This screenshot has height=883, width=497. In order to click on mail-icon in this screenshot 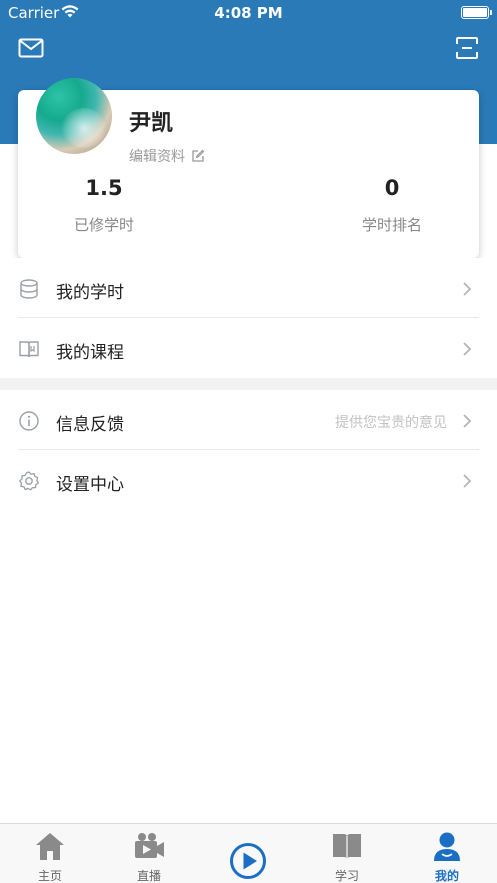, I will do `click(31, 48)`.